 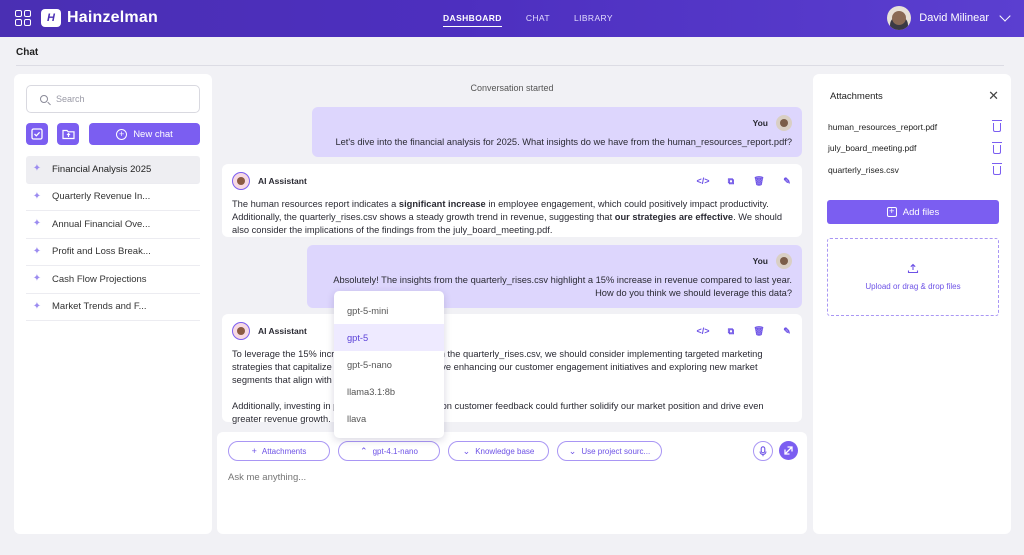 What do you see at coordinates (554, 261) in the screenshot?
I see `message-header: You` at bounding box center [554, 261].